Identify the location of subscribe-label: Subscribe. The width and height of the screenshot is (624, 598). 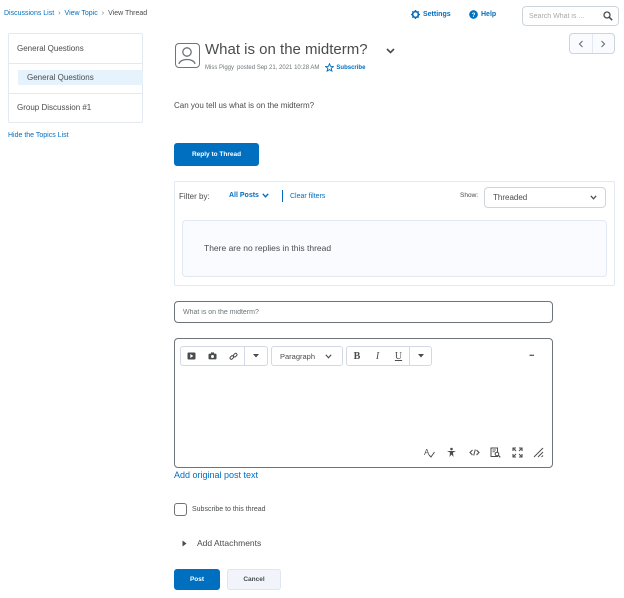
(351, 67).